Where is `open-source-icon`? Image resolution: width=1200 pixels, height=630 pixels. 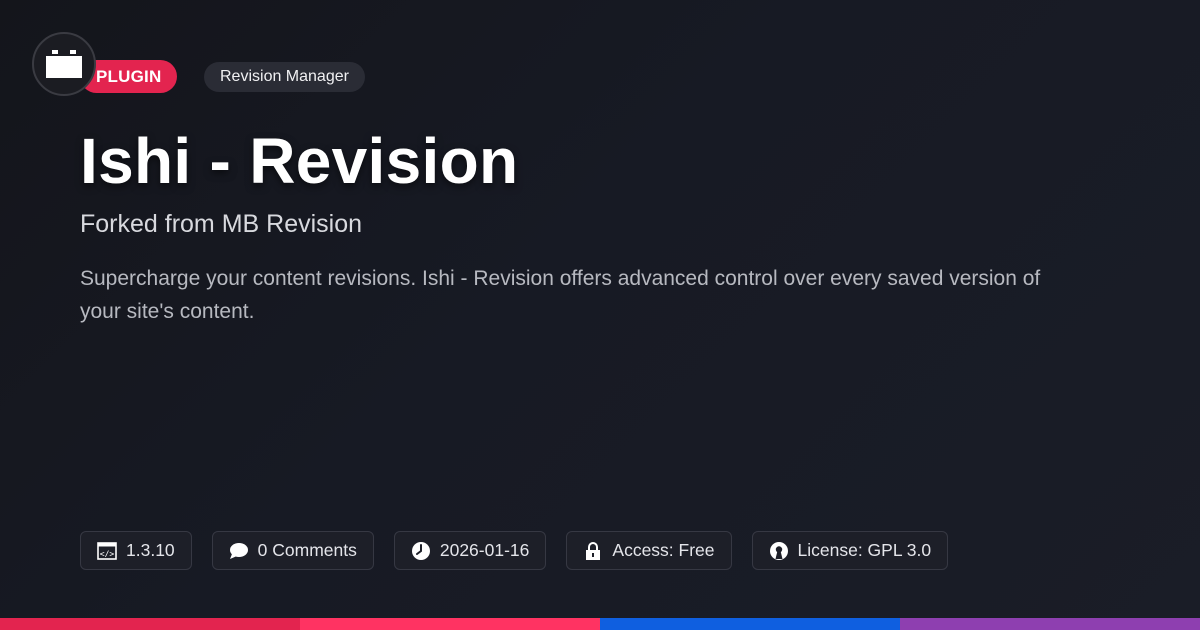
open-source-icon is located at coordinates (779, 551).